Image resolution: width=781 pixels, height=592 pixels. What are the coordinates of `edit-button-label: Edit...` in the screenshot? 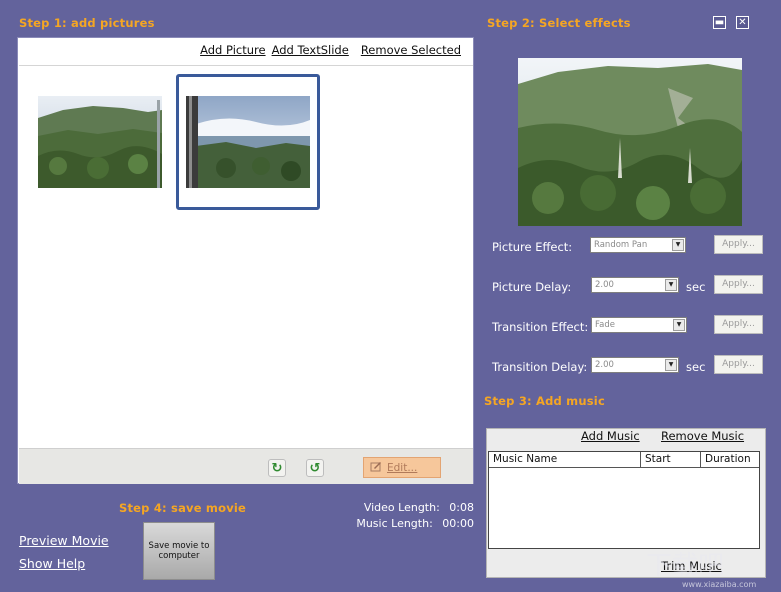 It's located at (402, 467).